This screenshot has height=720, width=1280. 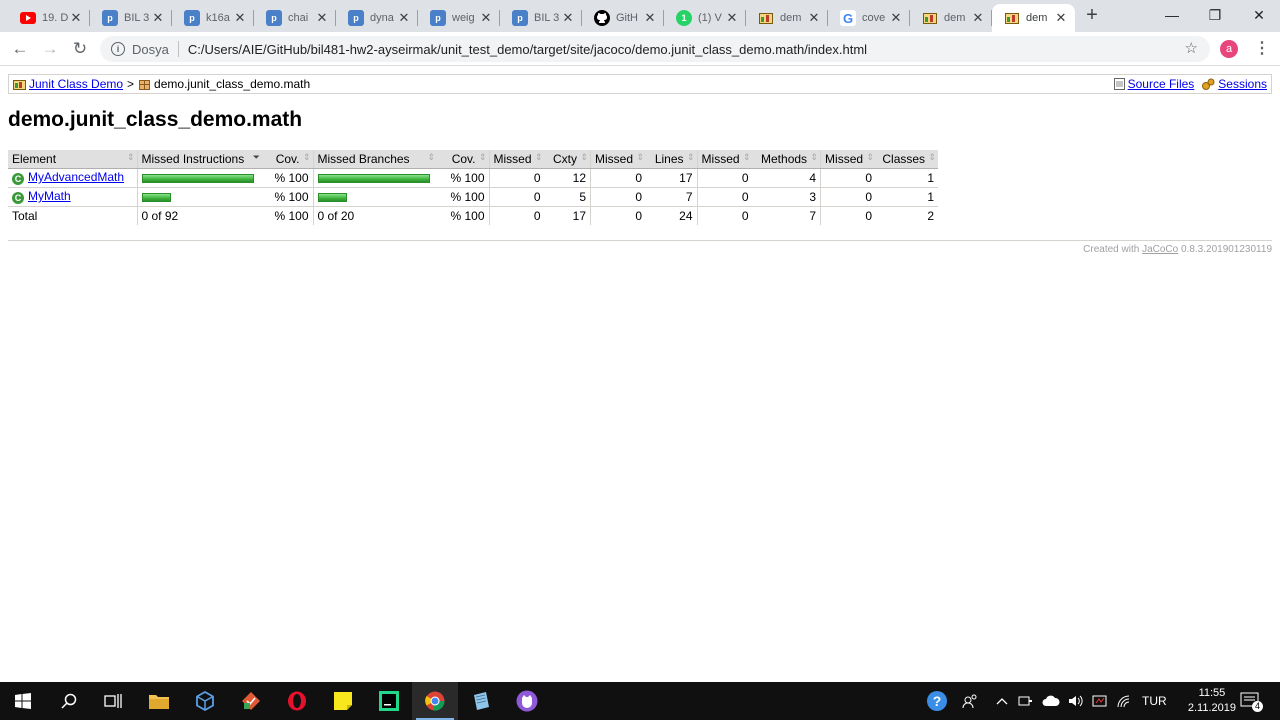 I want to click on volume-icon, so click(x=1076, y=701).